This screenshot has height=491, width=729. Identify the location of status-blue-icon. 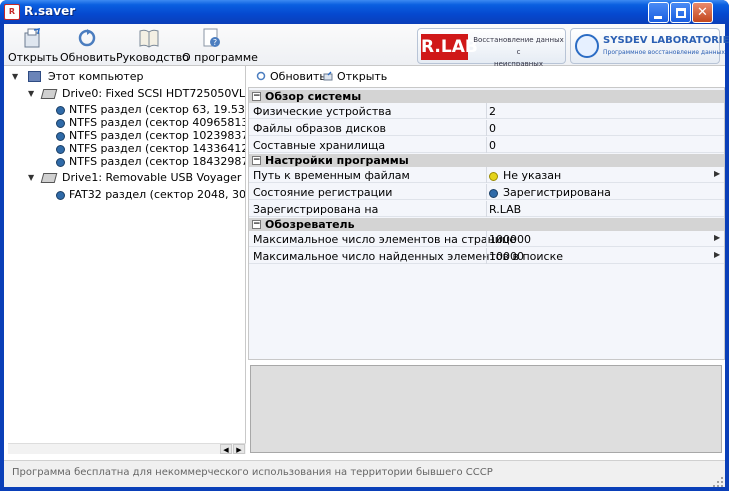
(493, 193).